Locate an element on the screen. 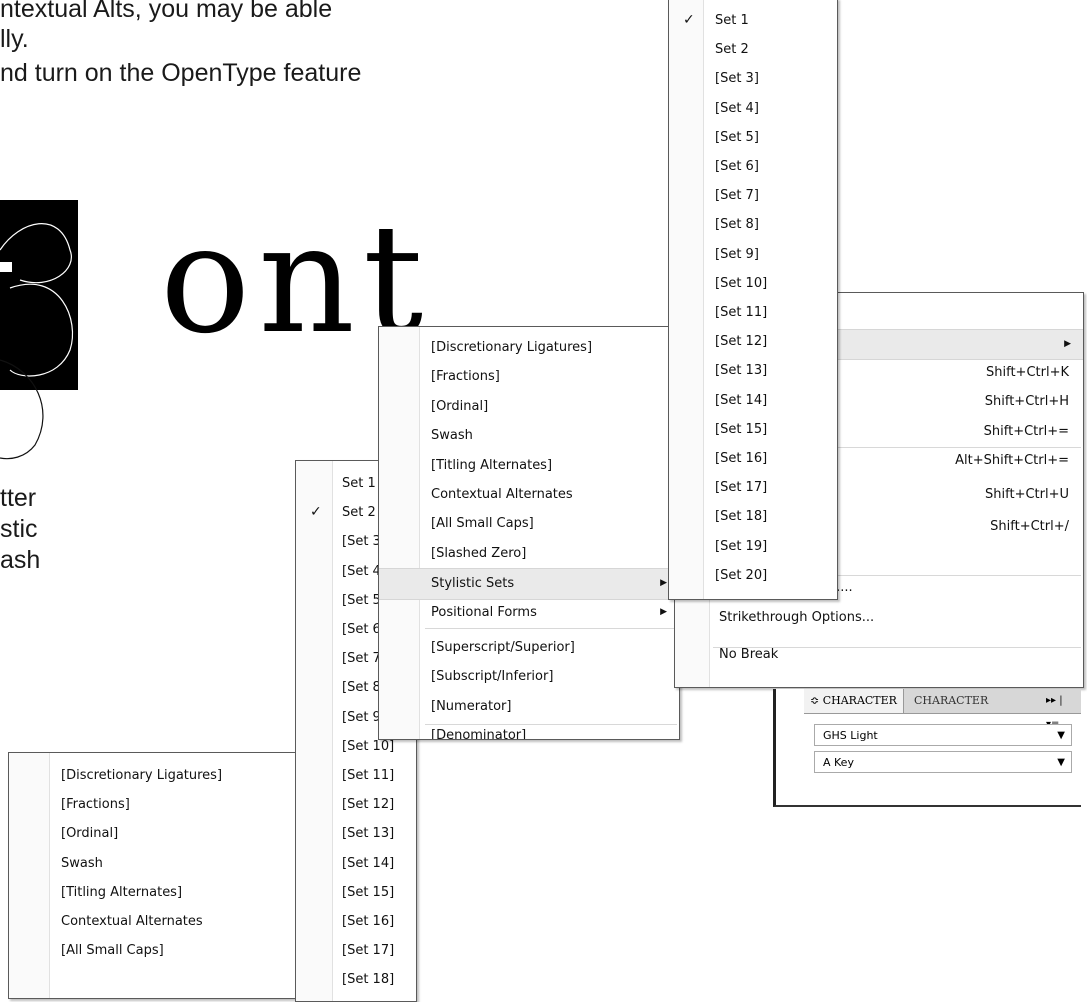 The image size is (1087, 1002). menu-item-shortcut: Alt+Shift+Ctrl+= is located at coordinates (1012, 460).